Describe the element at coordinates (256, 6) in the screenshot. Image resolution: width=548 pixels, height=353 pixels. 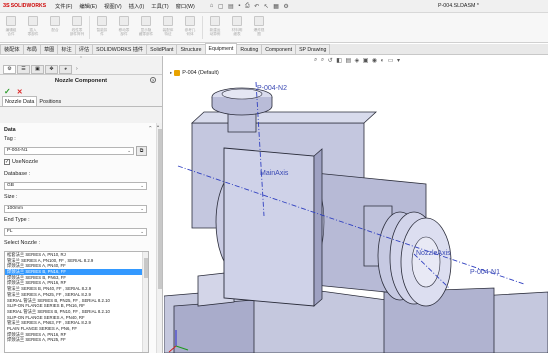
I see `undo-icon: ↶` at that location.